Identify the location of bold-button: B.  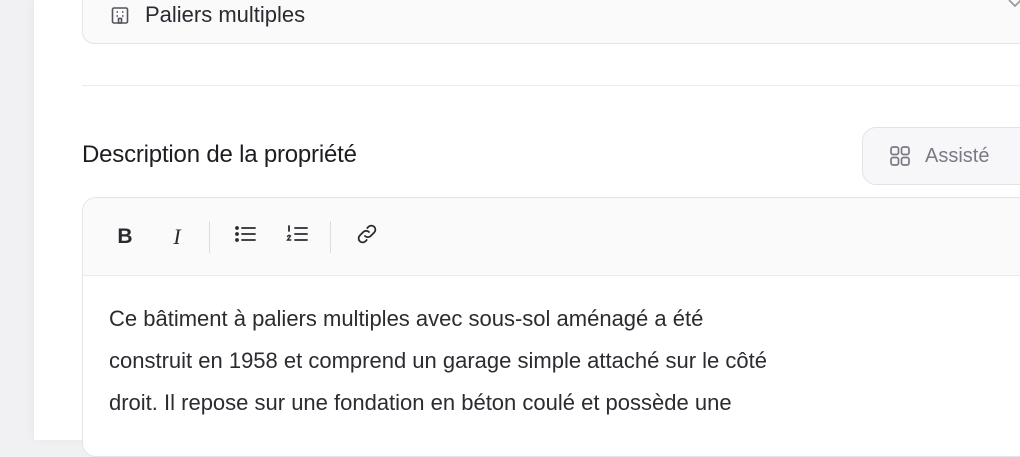
(125, 237).